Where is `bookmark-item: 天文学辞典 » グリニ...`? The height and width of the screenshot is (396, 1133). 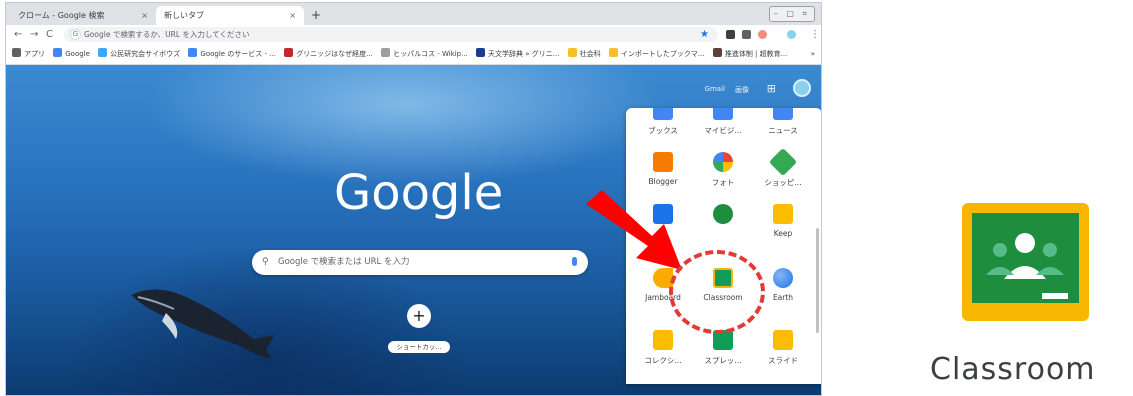
bookmark-item: 天文学辞典 » グリニ... is located at coordinates (517, 54).